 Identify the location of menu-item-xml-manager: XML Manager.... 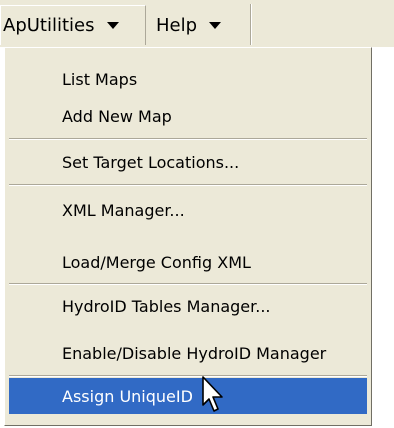
(188, 210).